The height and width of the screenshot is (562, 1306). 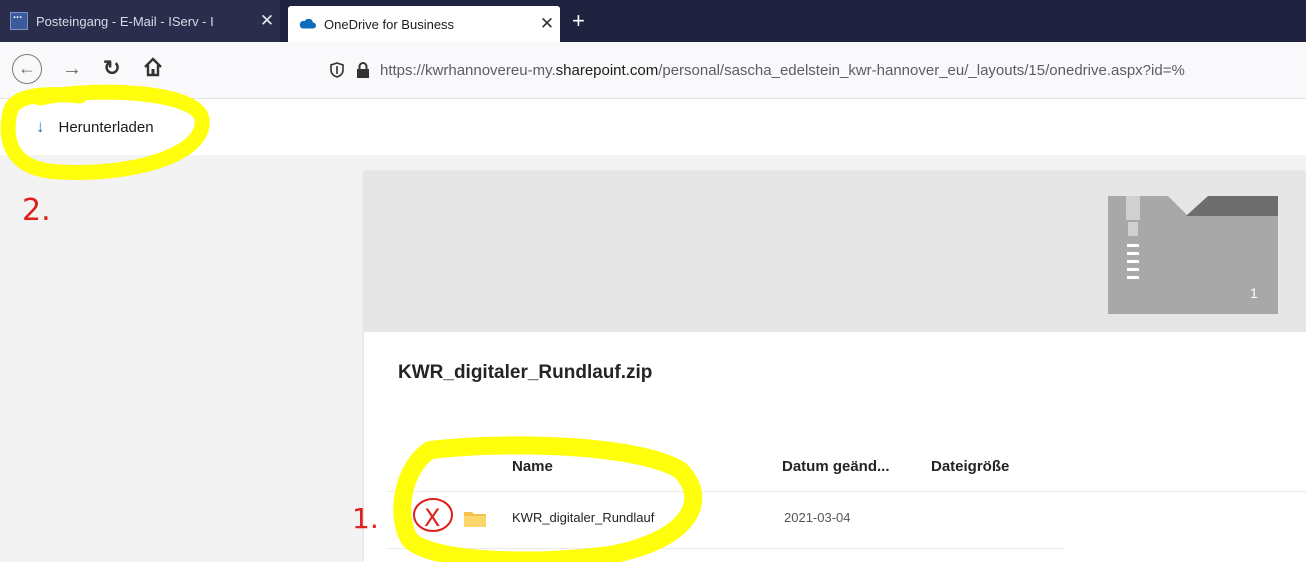 What do you see at coordinates (475, 519) in the screenshot?
I see `folder-icon` at bounding box center [475, 519].